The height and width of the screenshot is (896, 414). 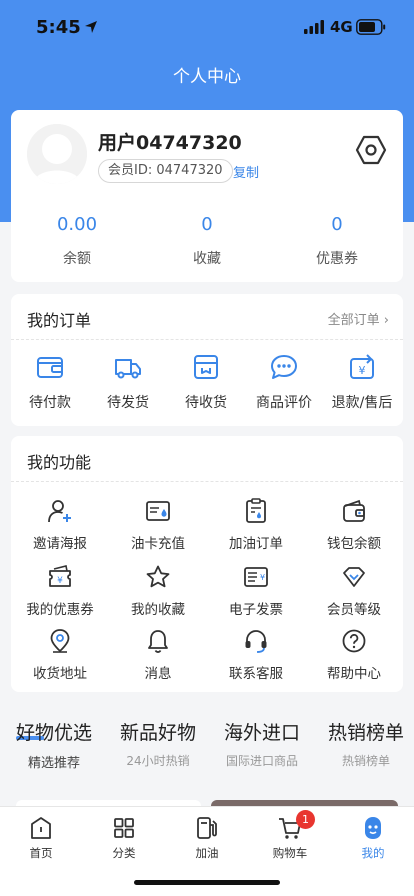 What do you see at coordinates (284, 403) in the screenshot?
I see `order-label: 商品评价` at bounding box center [284, 403].